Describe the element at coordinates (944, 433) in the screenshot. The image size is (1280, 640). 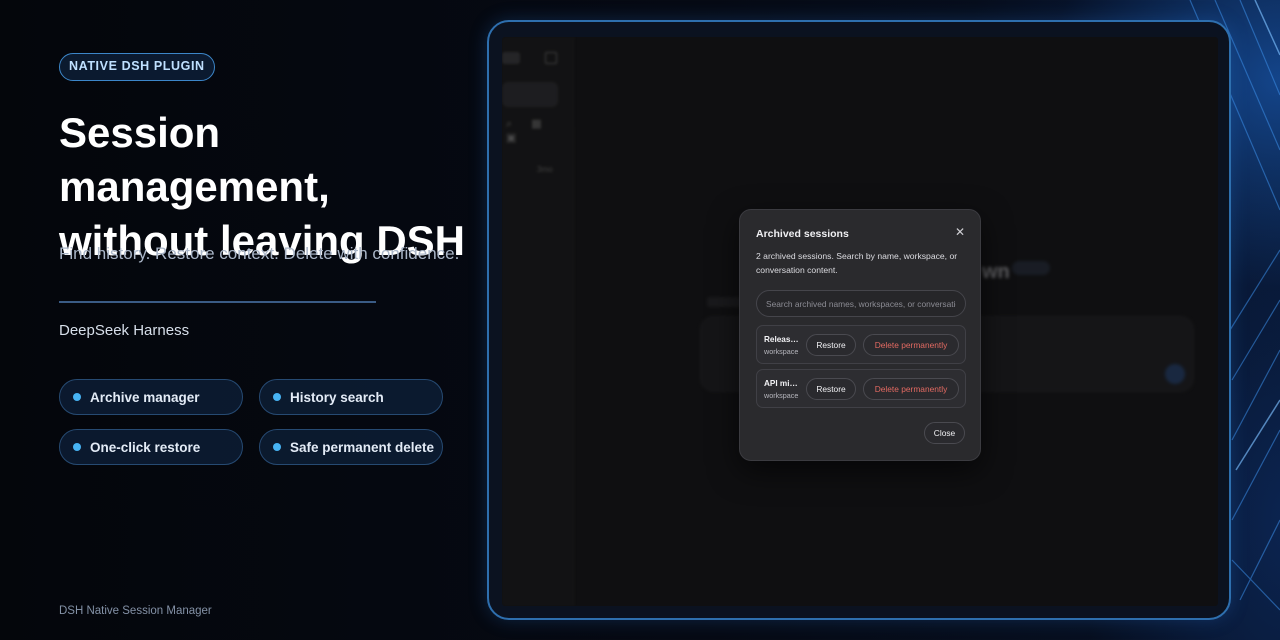
I see `close-button: Close` at that location.